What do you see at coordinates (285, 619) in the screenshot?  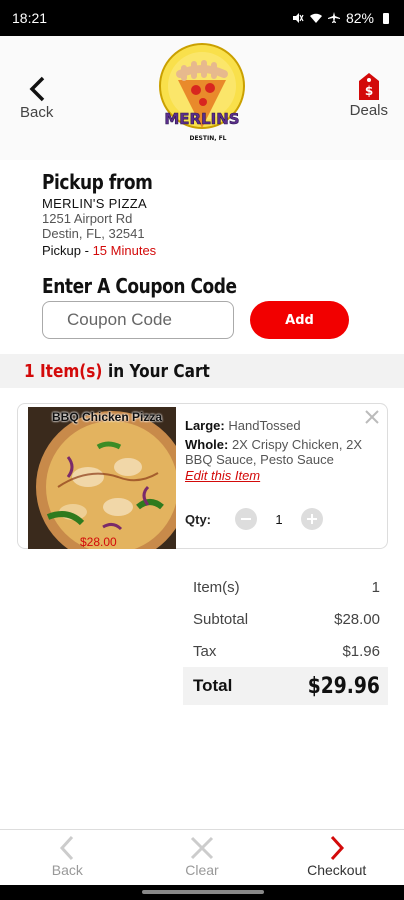 I see `subtotal-row: Subtotal $28.00` at bounding box center [285, 619].